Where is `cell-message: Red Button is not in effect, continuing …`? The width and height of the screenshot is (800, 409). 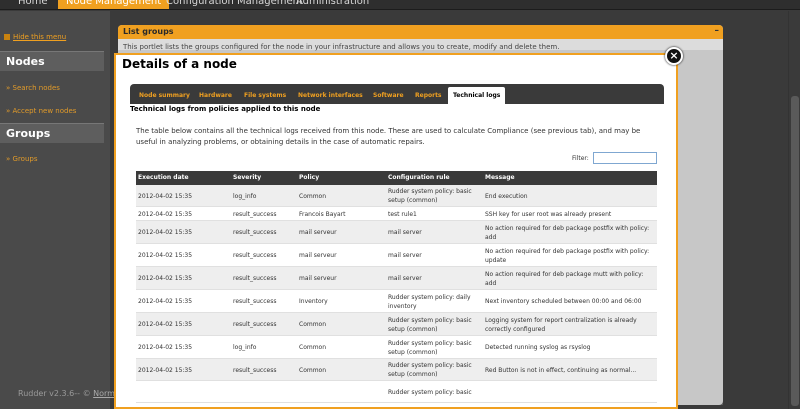
cell-message: Red Button is not in effect, continuing … is located at coordinates (561, 370).